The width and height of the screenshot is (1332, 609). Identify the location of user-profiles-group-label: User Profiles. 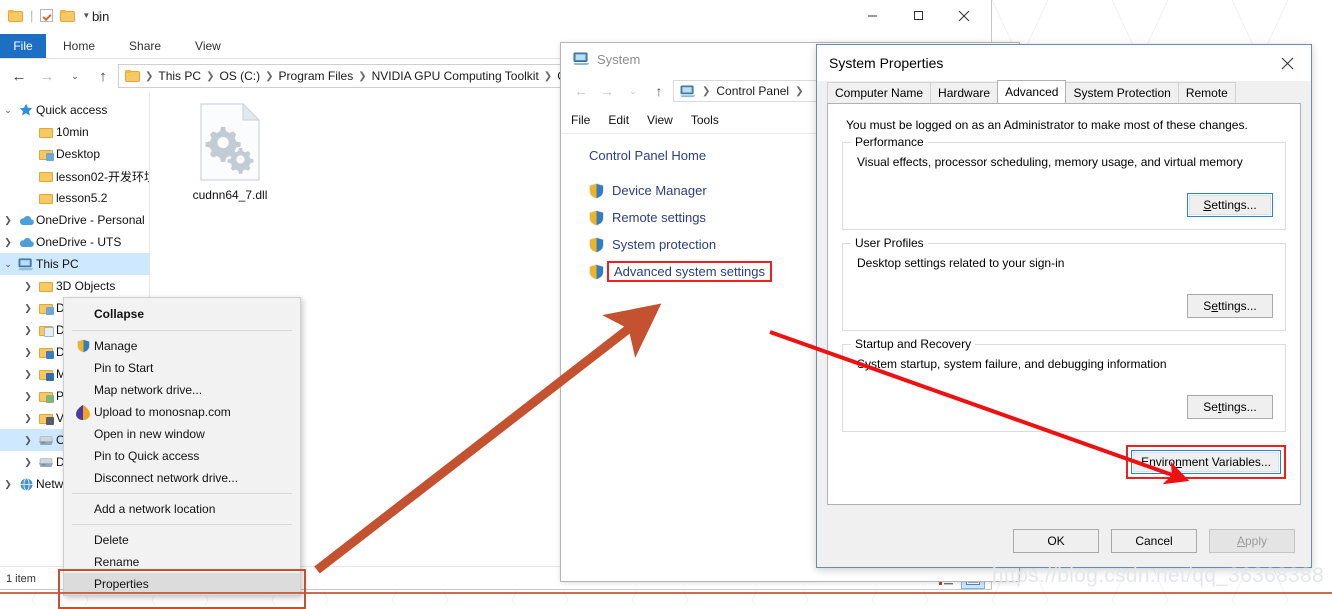
(889, 243).